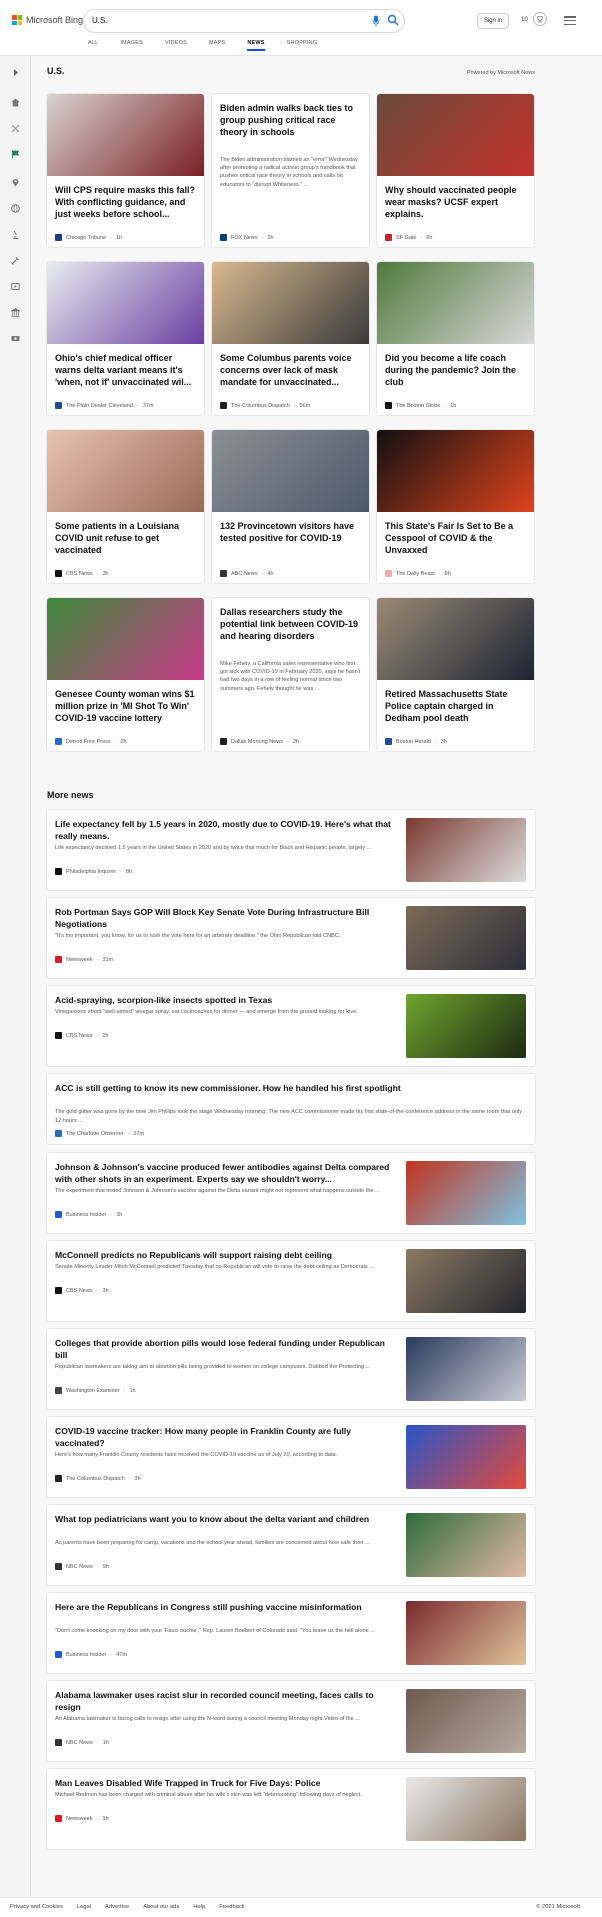 The height and width of the screenshot is (1917, 602). I want to click on bing-logo: Microsoft Bing, so click(47, 20).